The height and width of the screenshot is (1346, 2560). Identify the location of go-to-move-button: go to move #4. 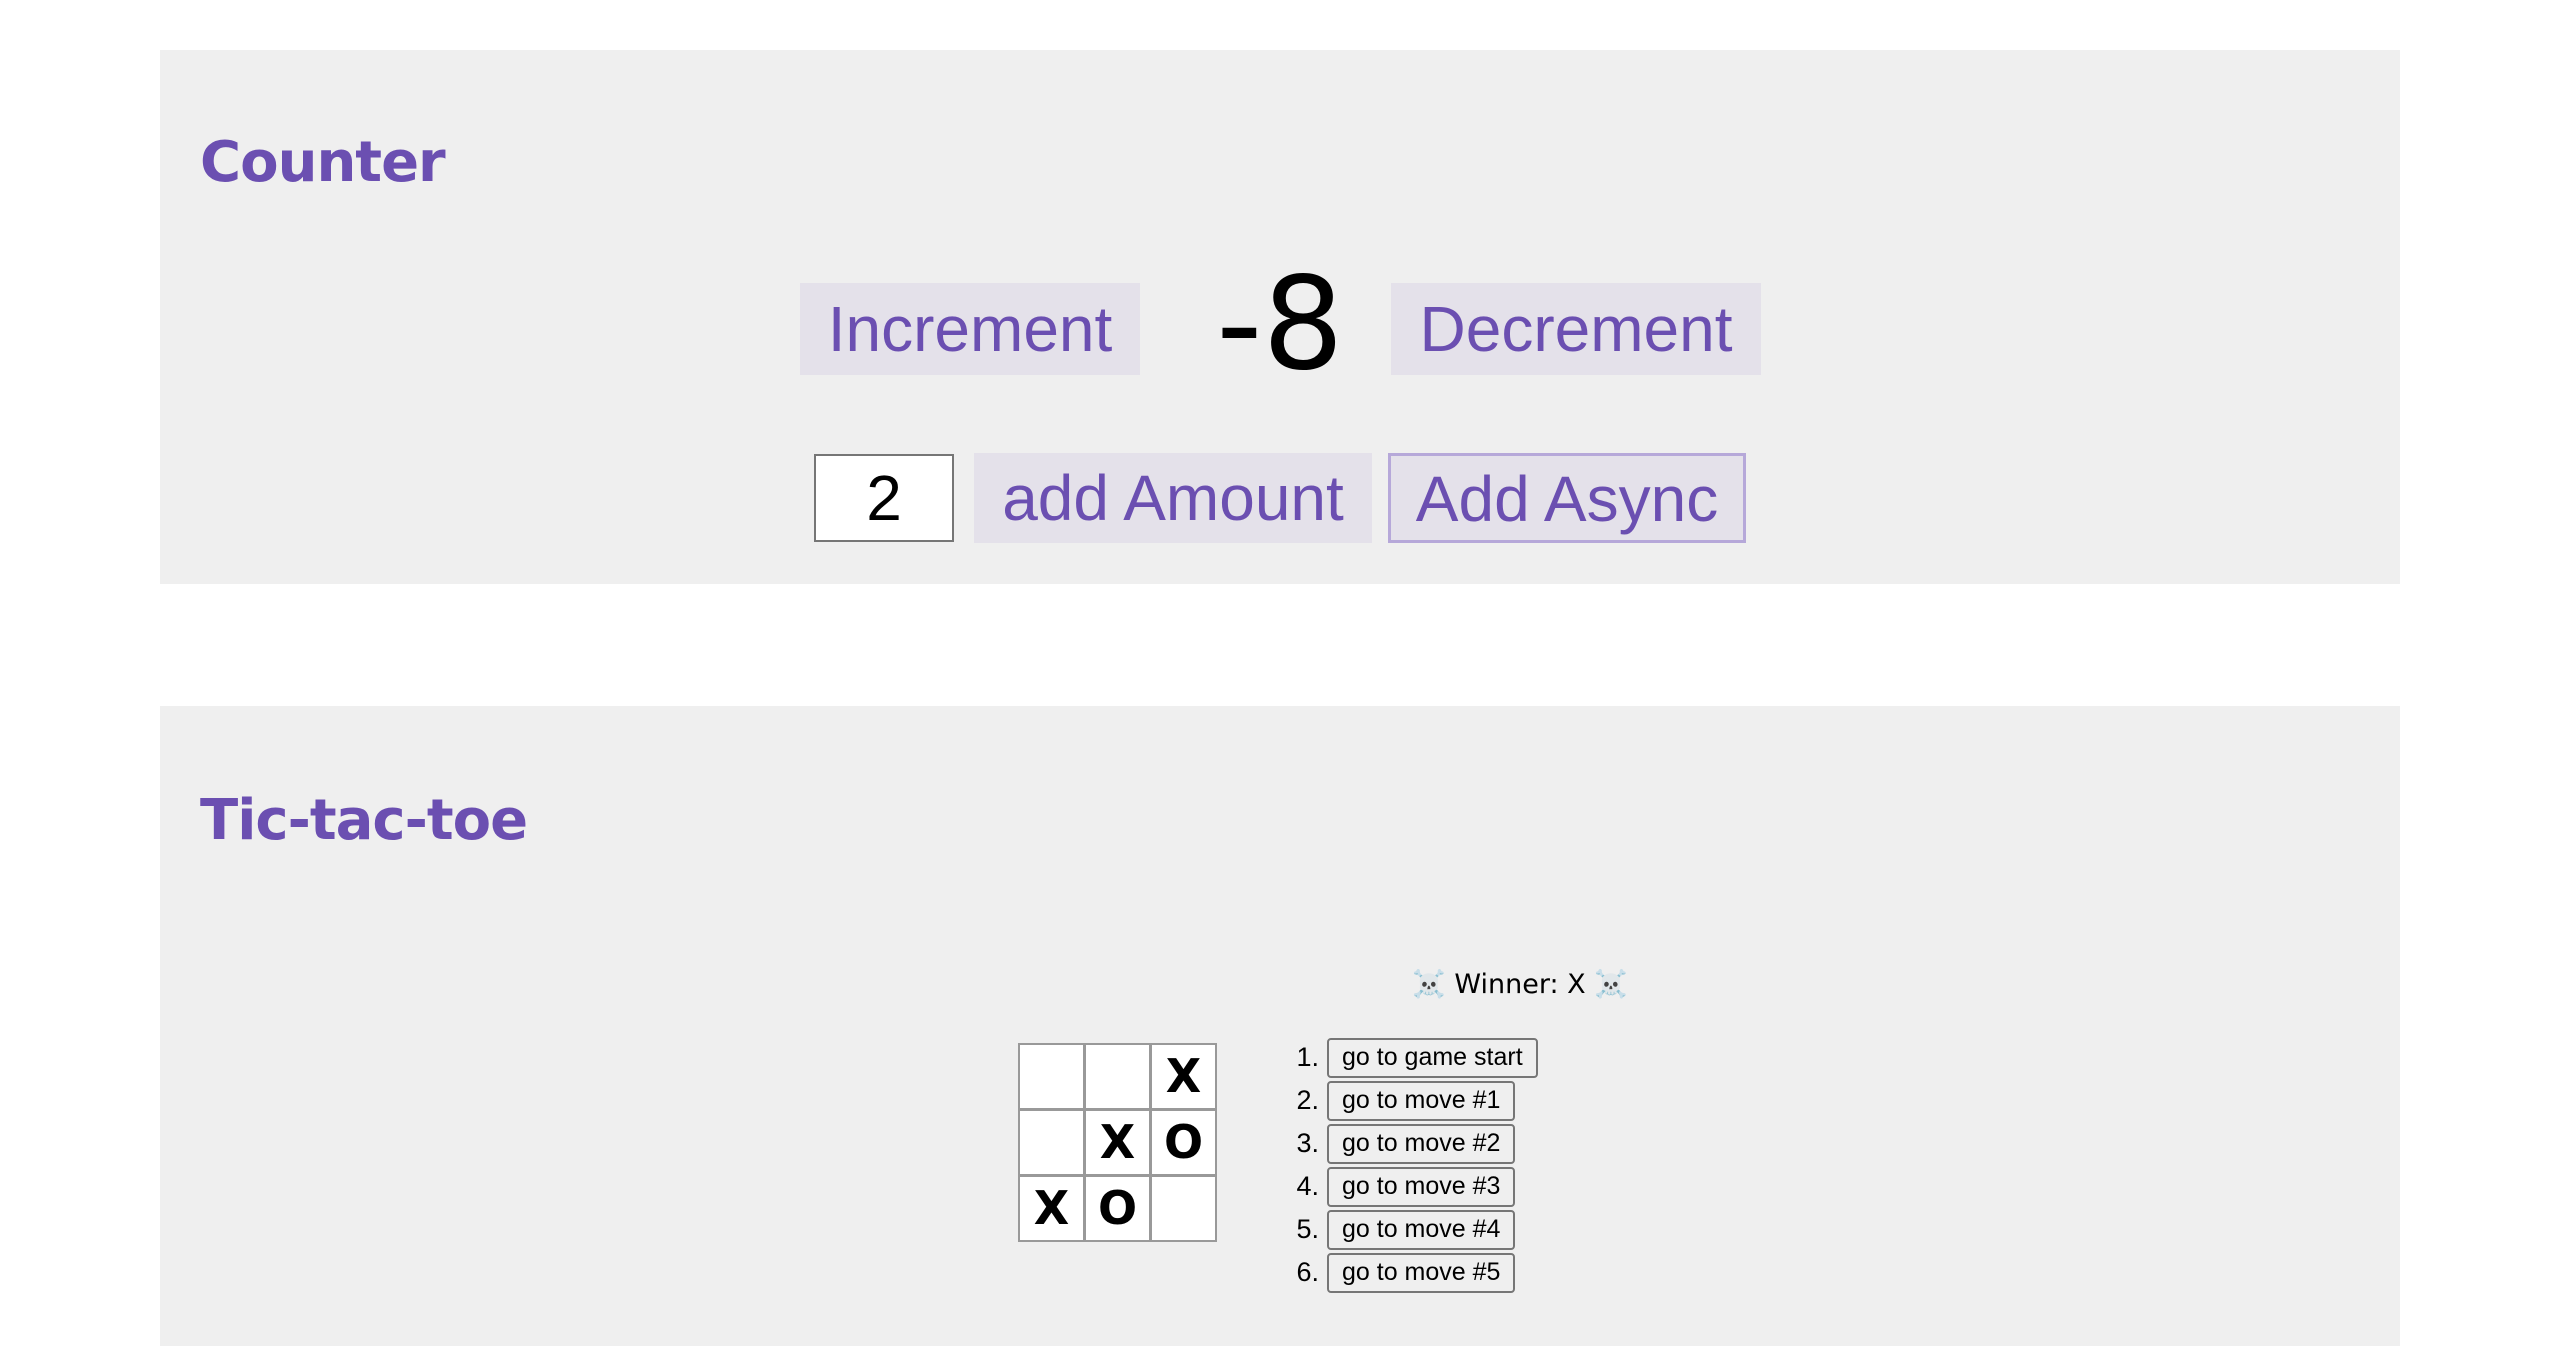
(1421, 1229).